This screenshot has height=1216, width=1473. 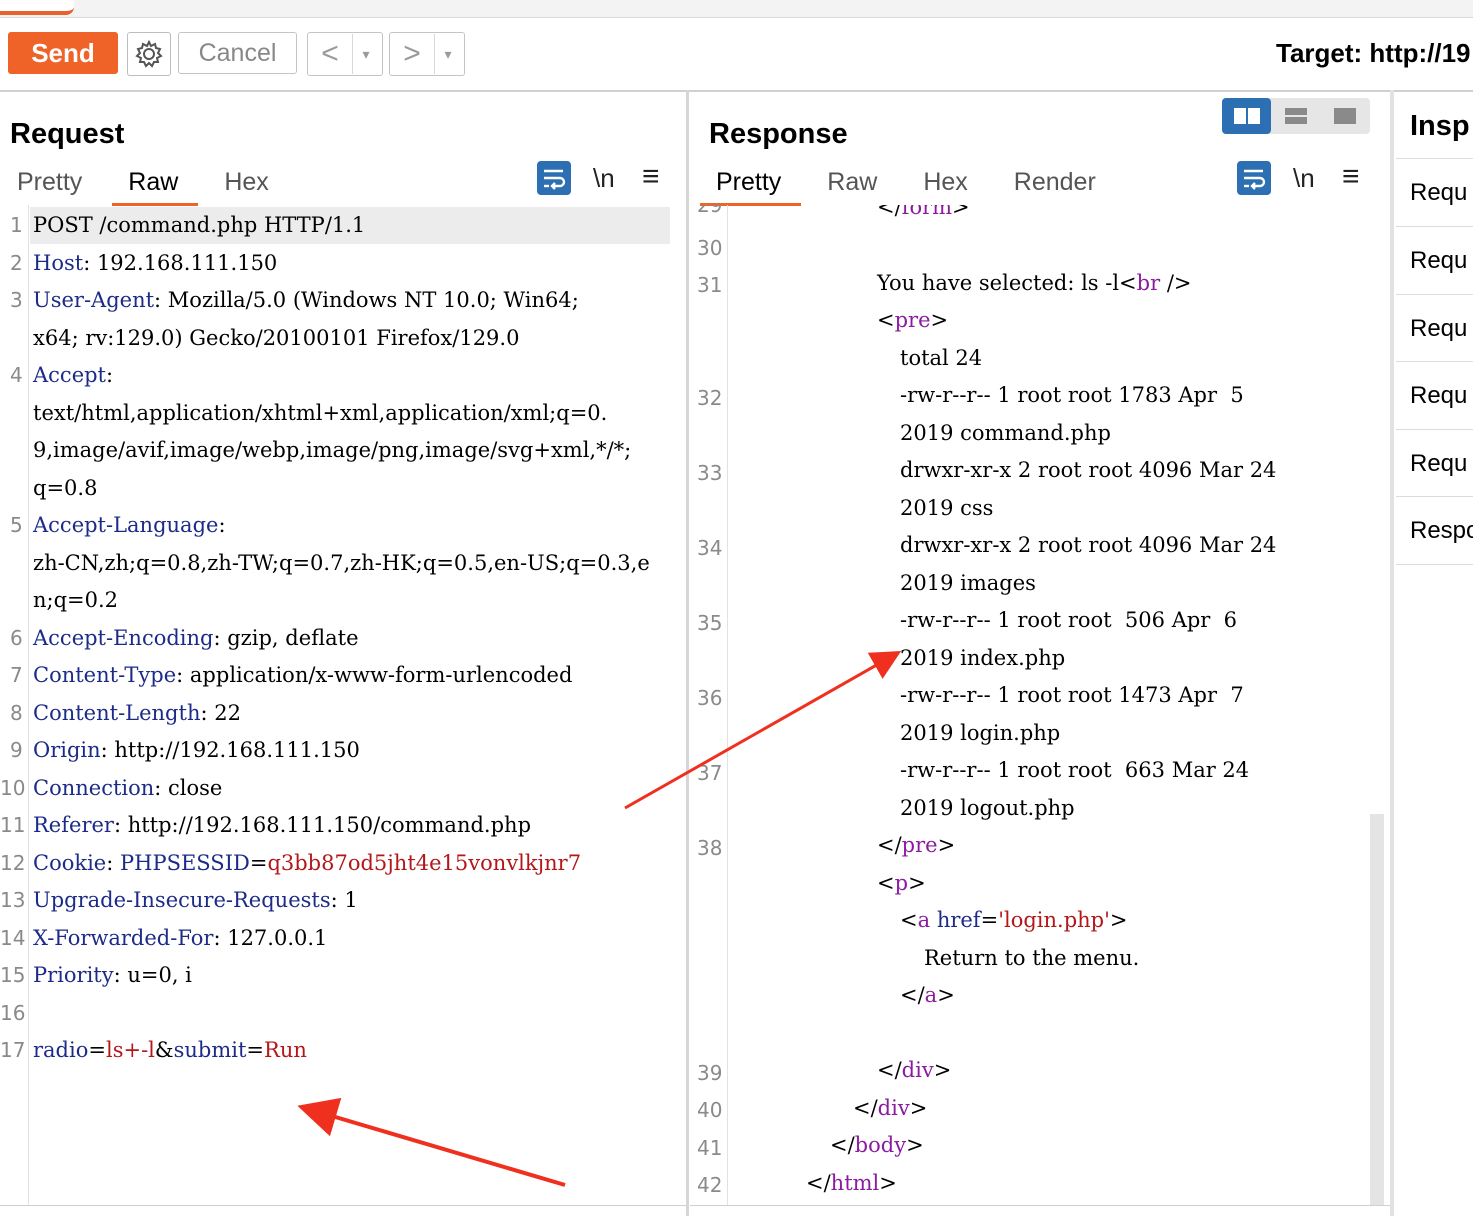 What do you see at coordinates (330, 54) in the screenshot?
I see `back-button: <` at bounding box center [330, 54].